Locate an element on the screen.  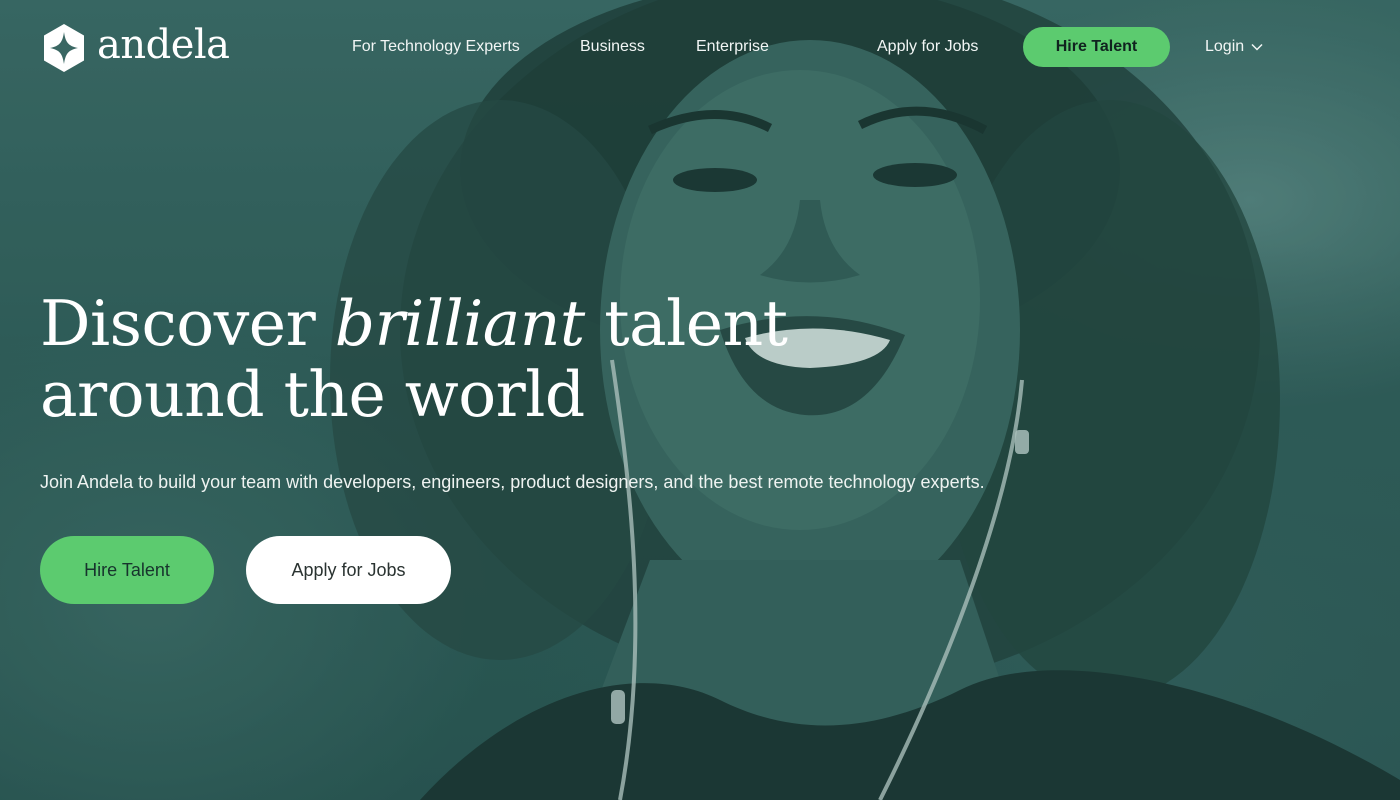
login-dropdown: Login is located at coordinates (1234, 47).